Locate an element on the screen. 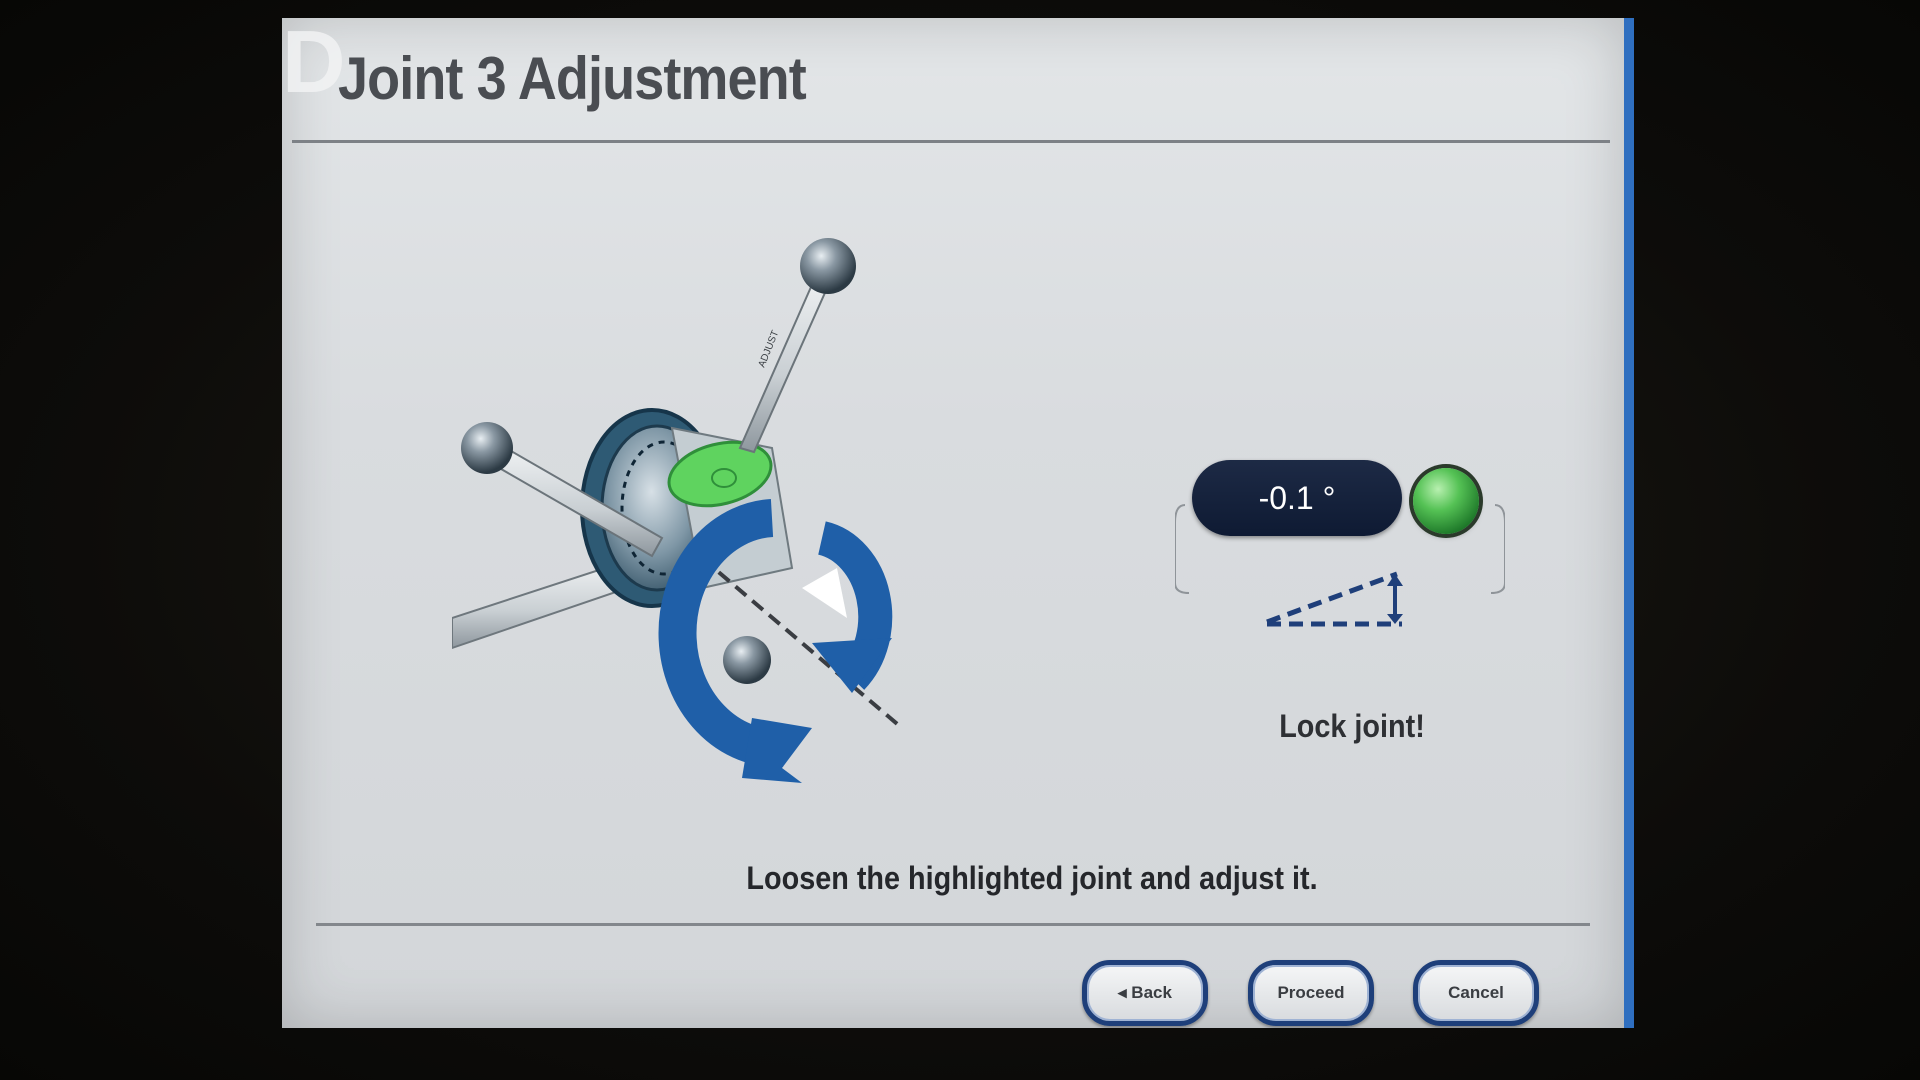 The image size is (1920, 1080). status-indicator-icon is located at coordinates (1446, 501).